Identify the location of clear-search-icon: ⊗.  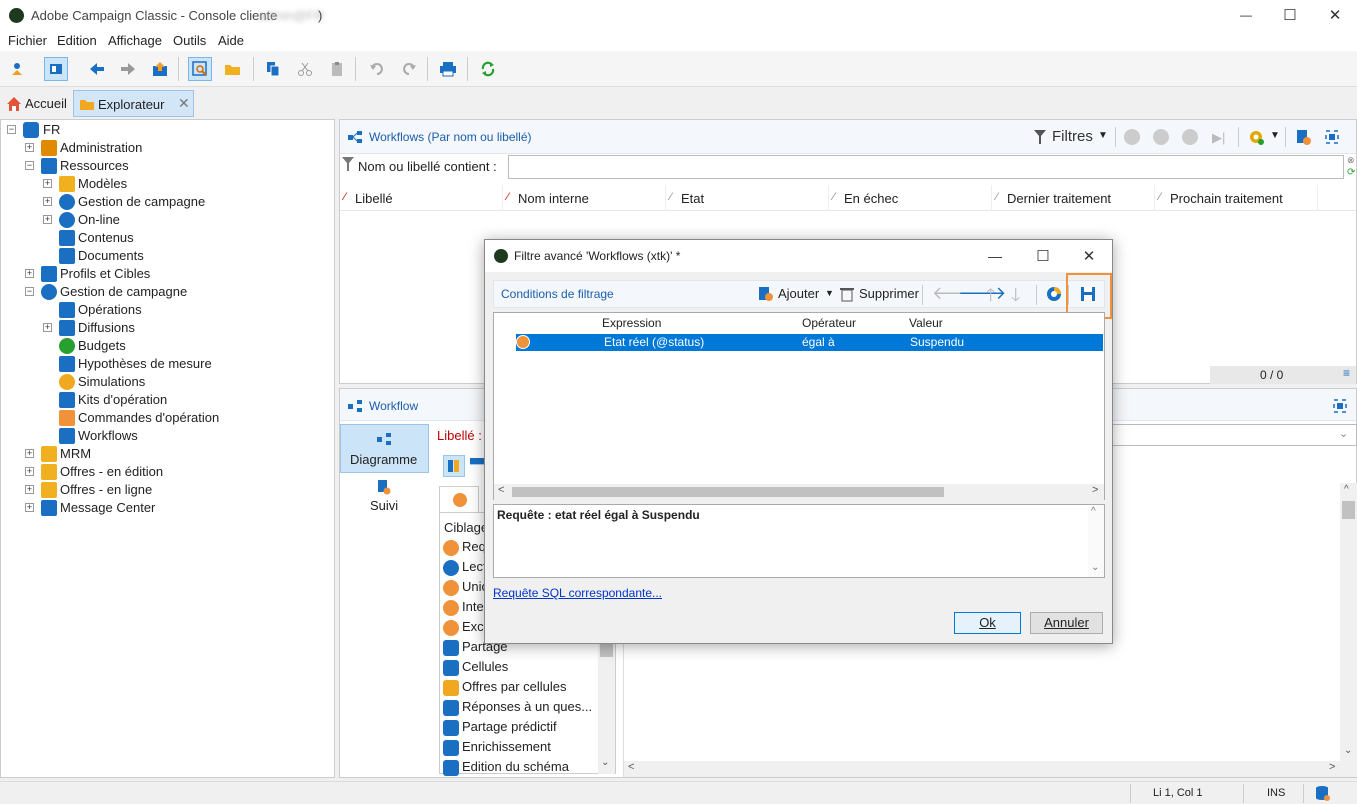
(1351, 160).